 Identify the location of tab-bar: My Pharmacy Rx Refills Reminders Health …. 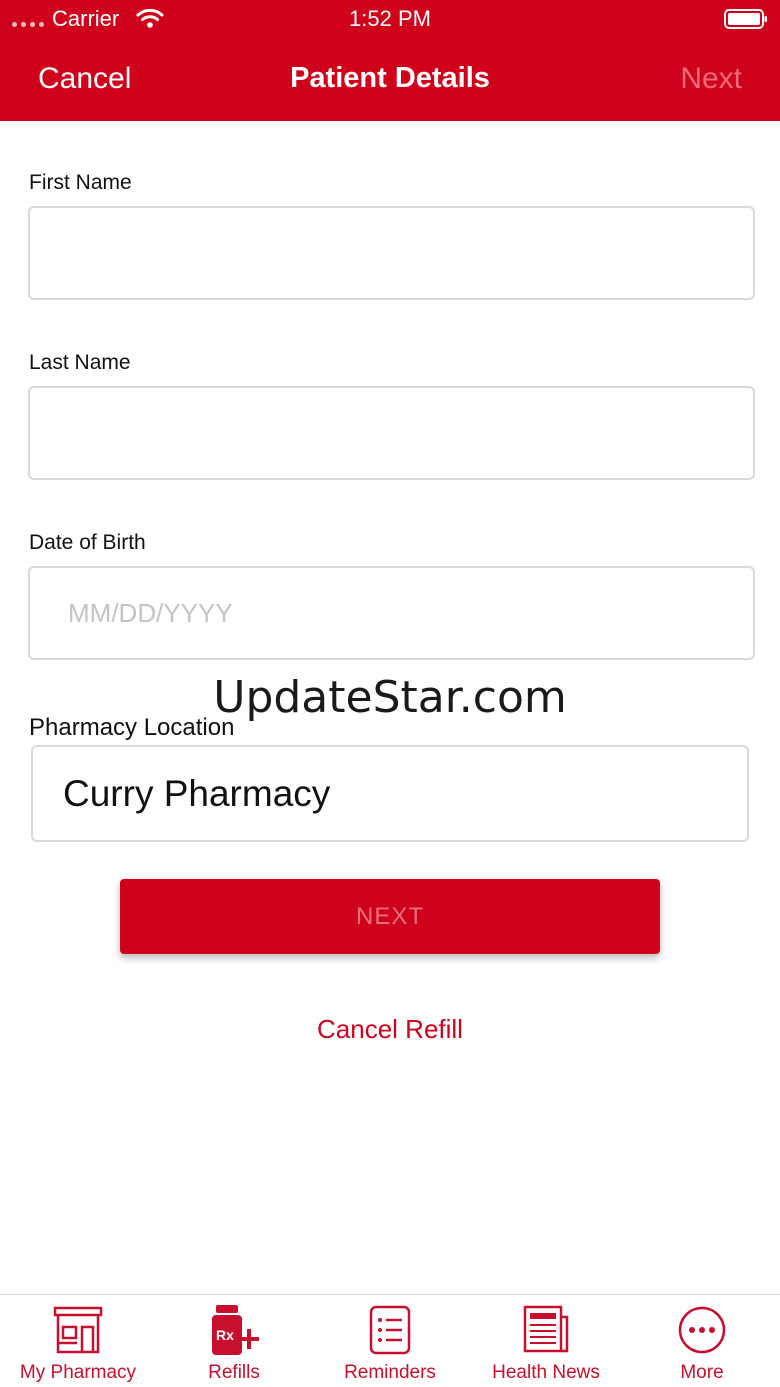
(390, 1340).